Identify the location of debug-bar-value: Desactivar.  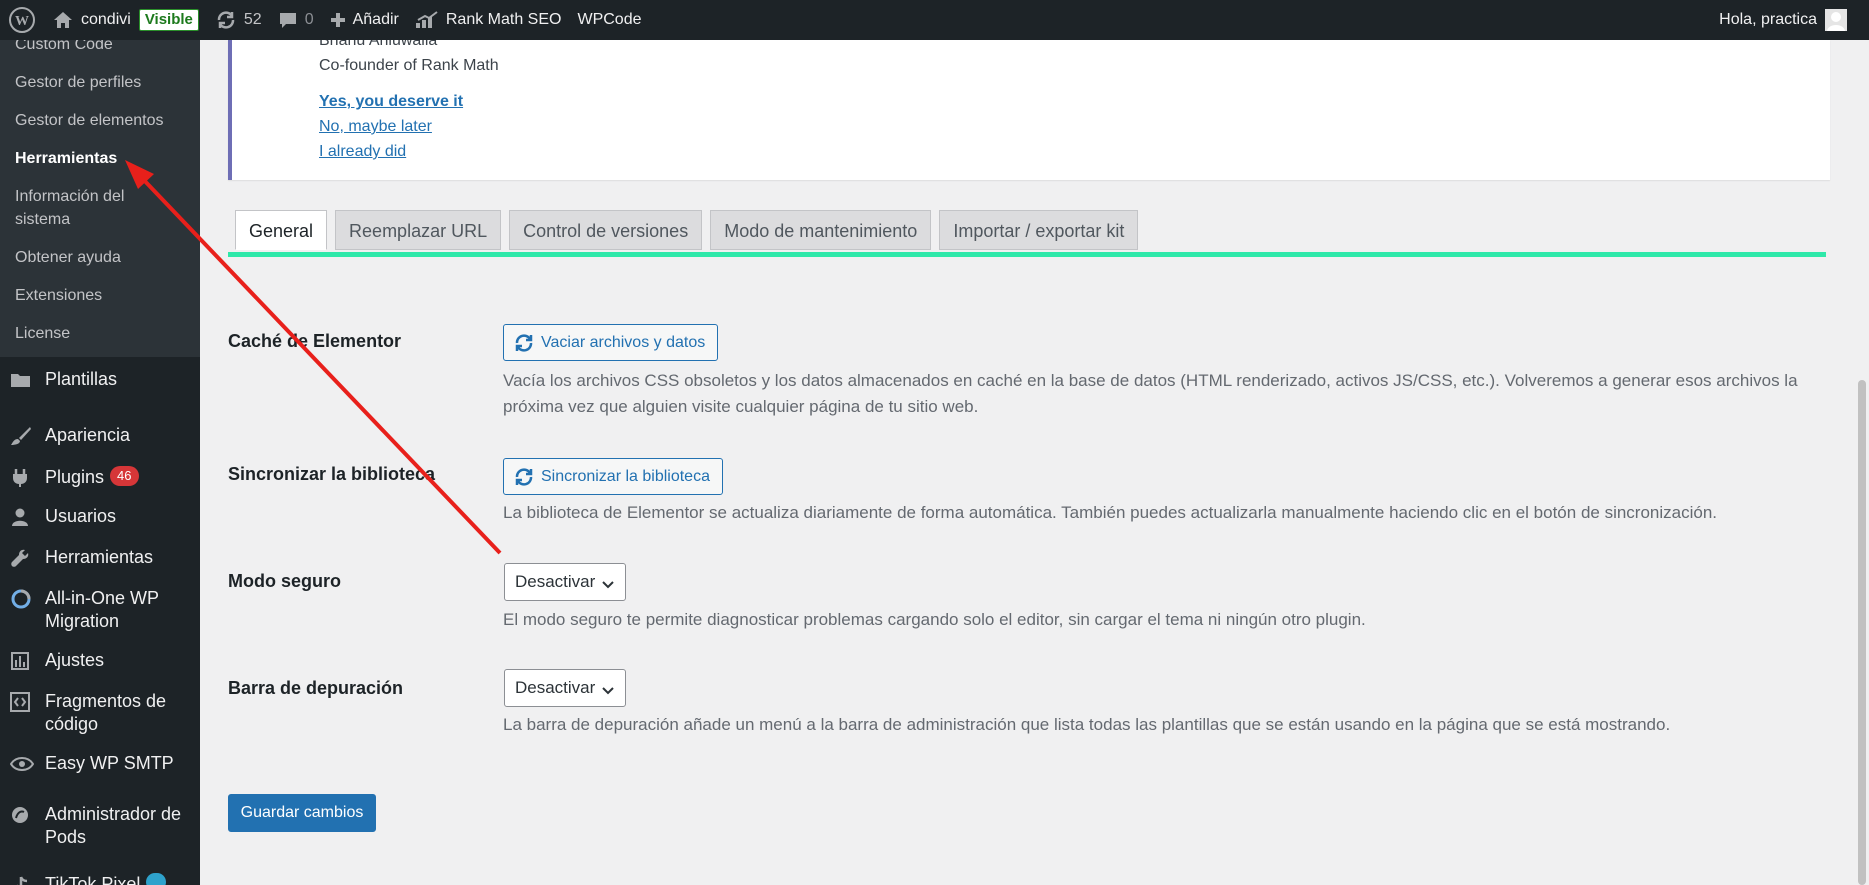
(555, 687).